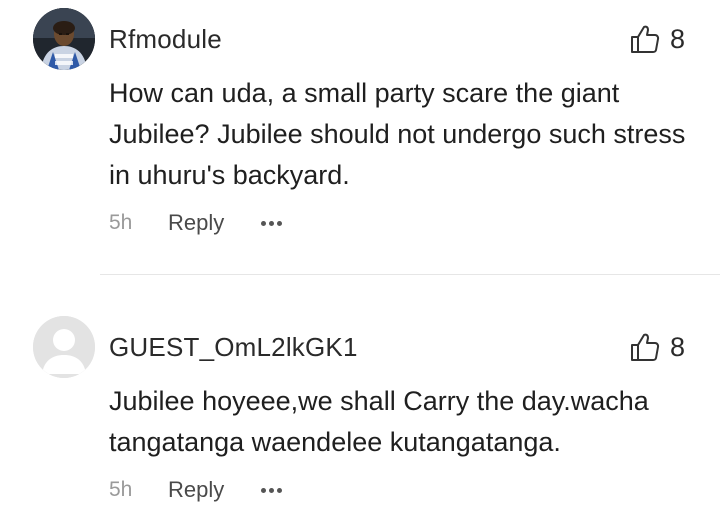 The width and height of the screenshot is (720, 521). I want to click on user-photo-icon, so click(64, 39).